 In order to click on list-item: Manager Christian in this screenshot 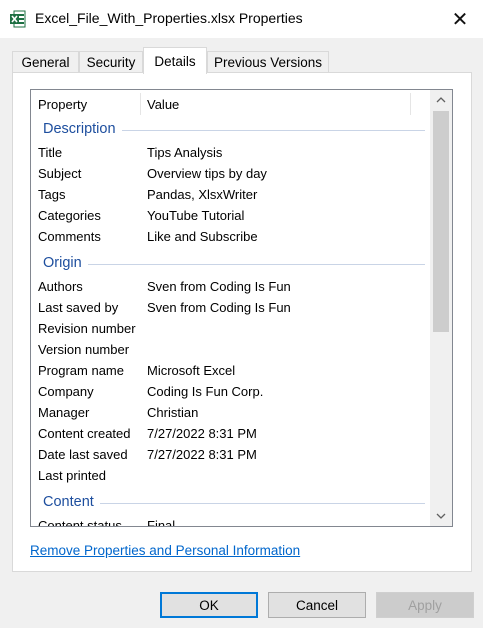, I will do `click(230, 412)`.